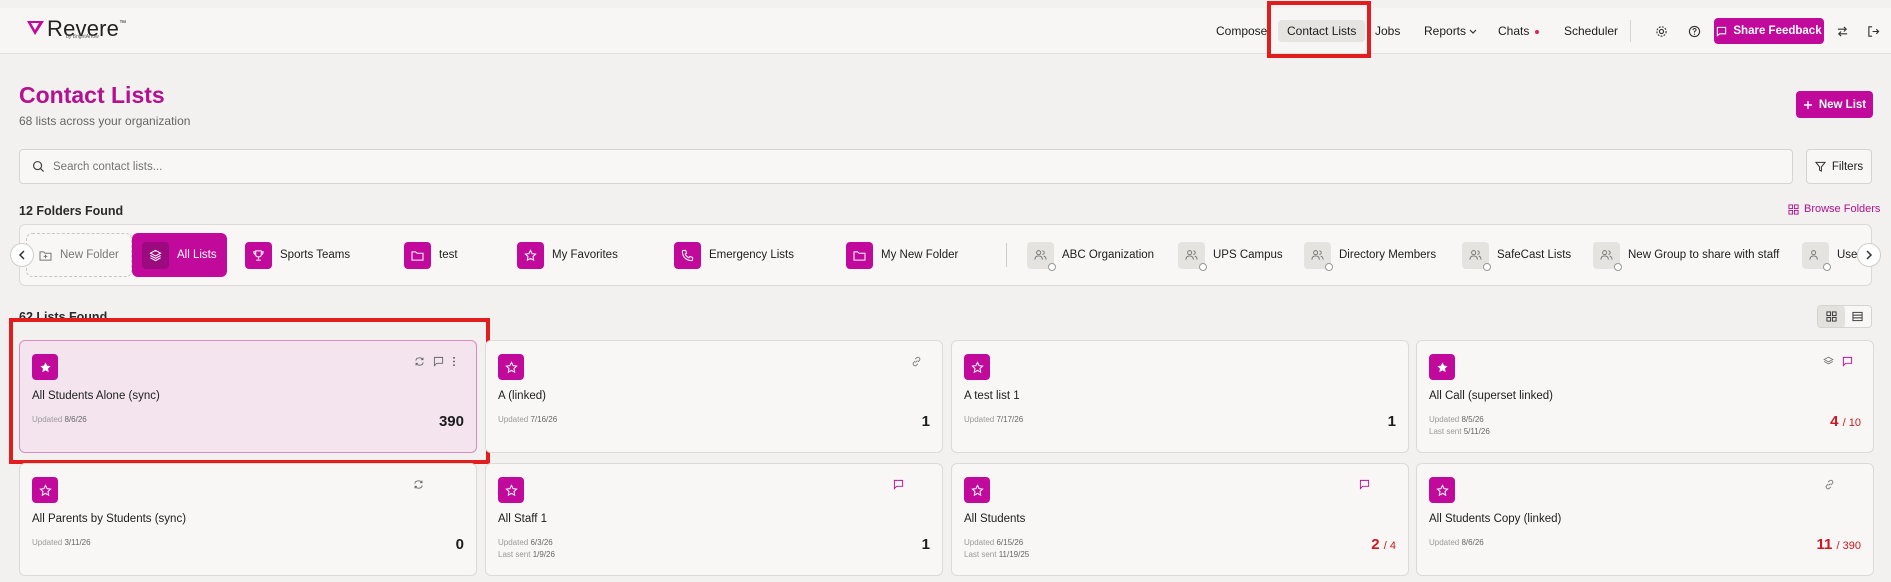  I want to click on switch-button, so click(1842, 31).